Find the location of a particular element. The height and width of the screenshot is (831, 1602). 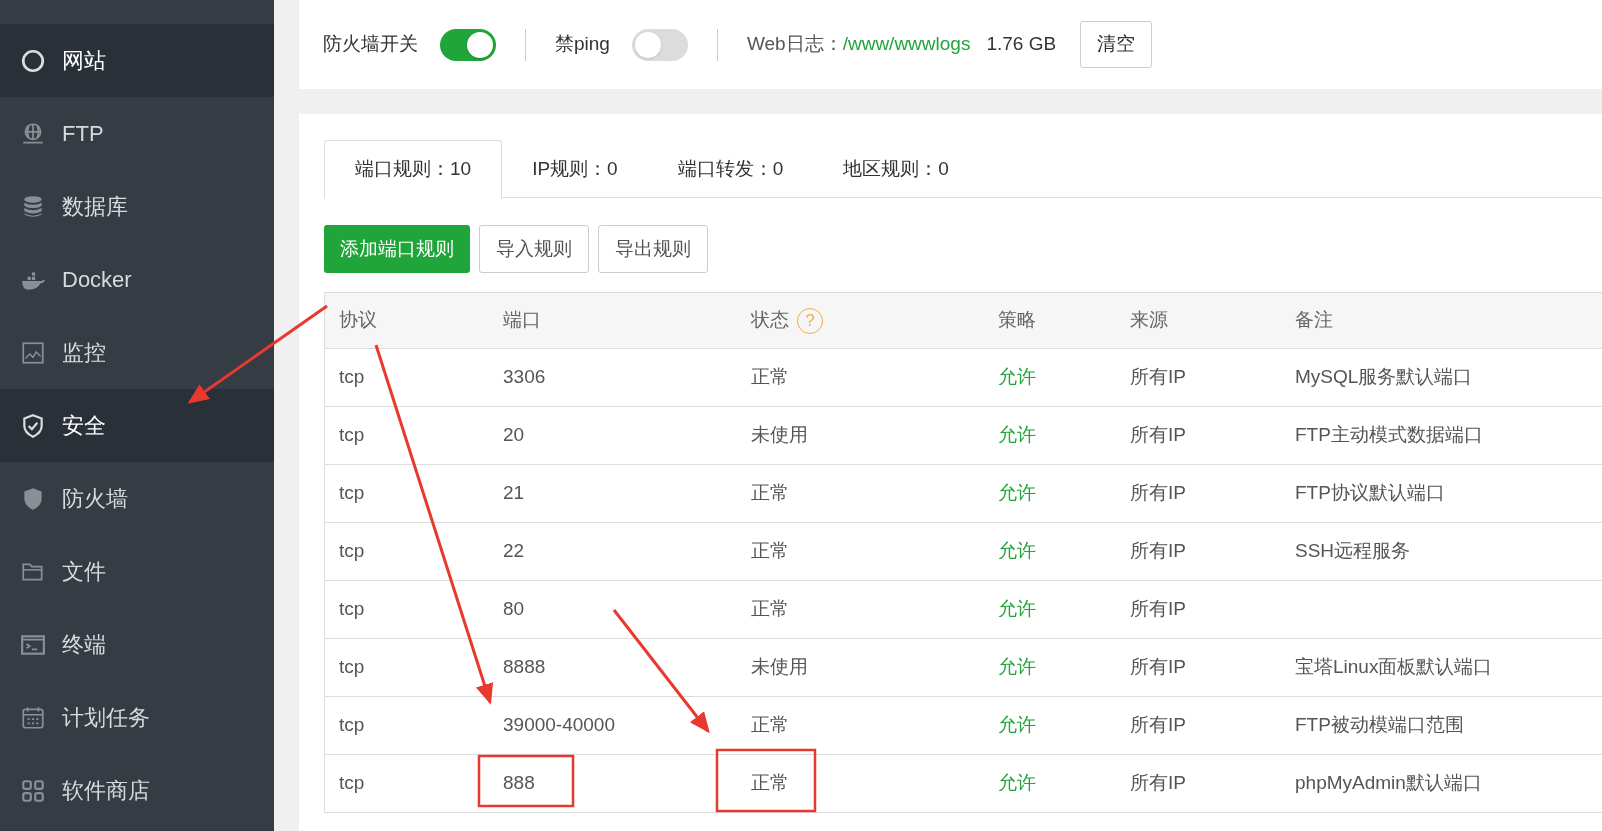

table-cell: 3306 is located at coordinates (524, 377).